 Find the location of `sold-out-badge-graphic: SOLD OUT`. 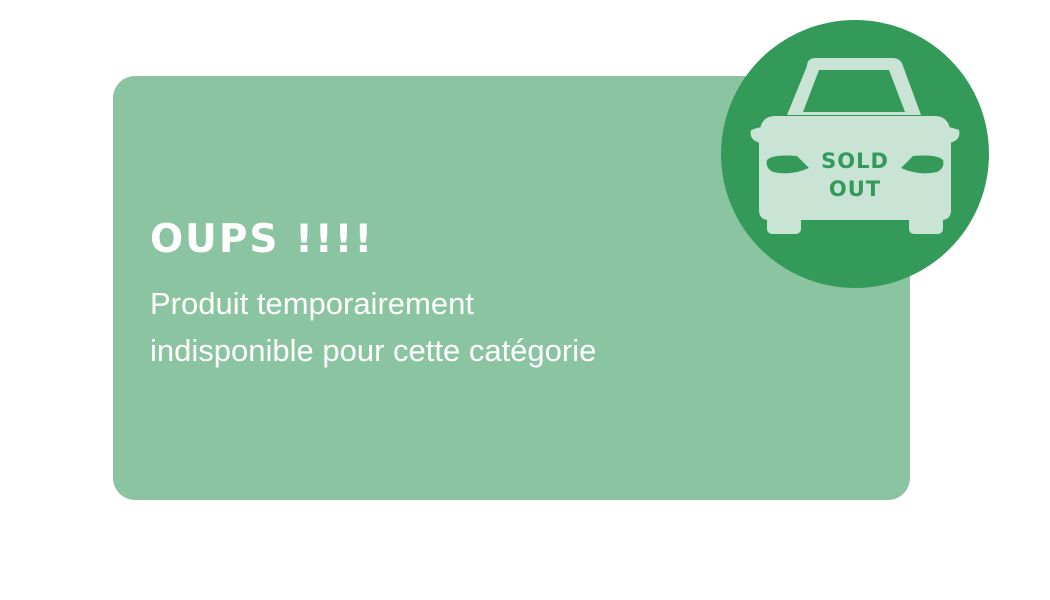

sold-out-badge-graphic: SOLD OUT is located at coordinates (855, 154).